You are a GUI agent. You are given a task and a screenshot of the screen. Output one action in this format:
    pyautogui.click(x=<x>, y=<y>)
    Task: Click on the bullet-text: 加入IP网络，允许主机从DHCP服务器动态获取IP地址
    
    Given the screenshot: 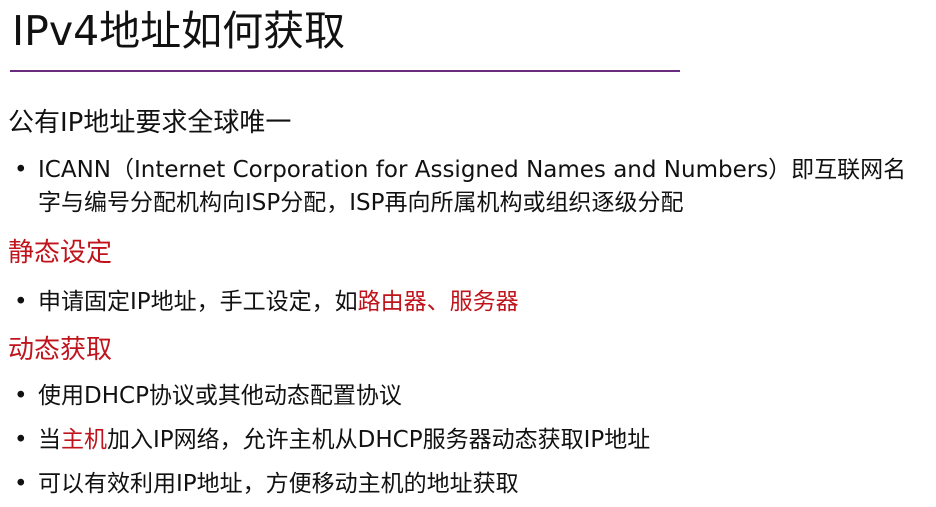 What is the action you would take?
    pyautogui.click(x=379, y=440)
    